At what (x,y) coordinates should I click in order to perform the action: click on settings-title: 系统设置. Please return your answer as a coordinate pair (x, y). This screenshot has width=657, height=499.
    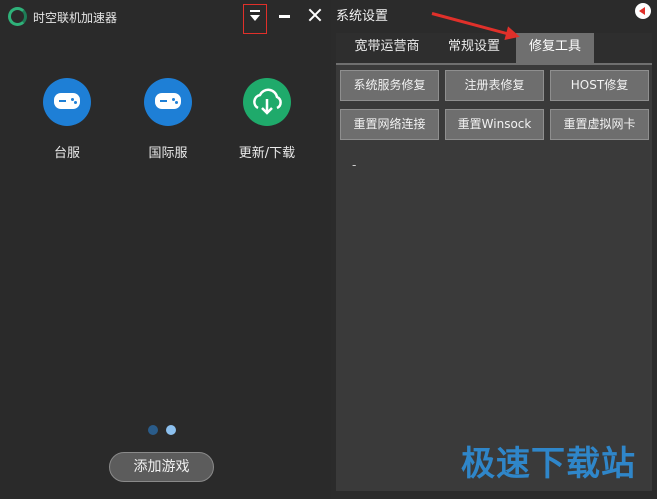
    Looking at the image, I should click on (362, 16).